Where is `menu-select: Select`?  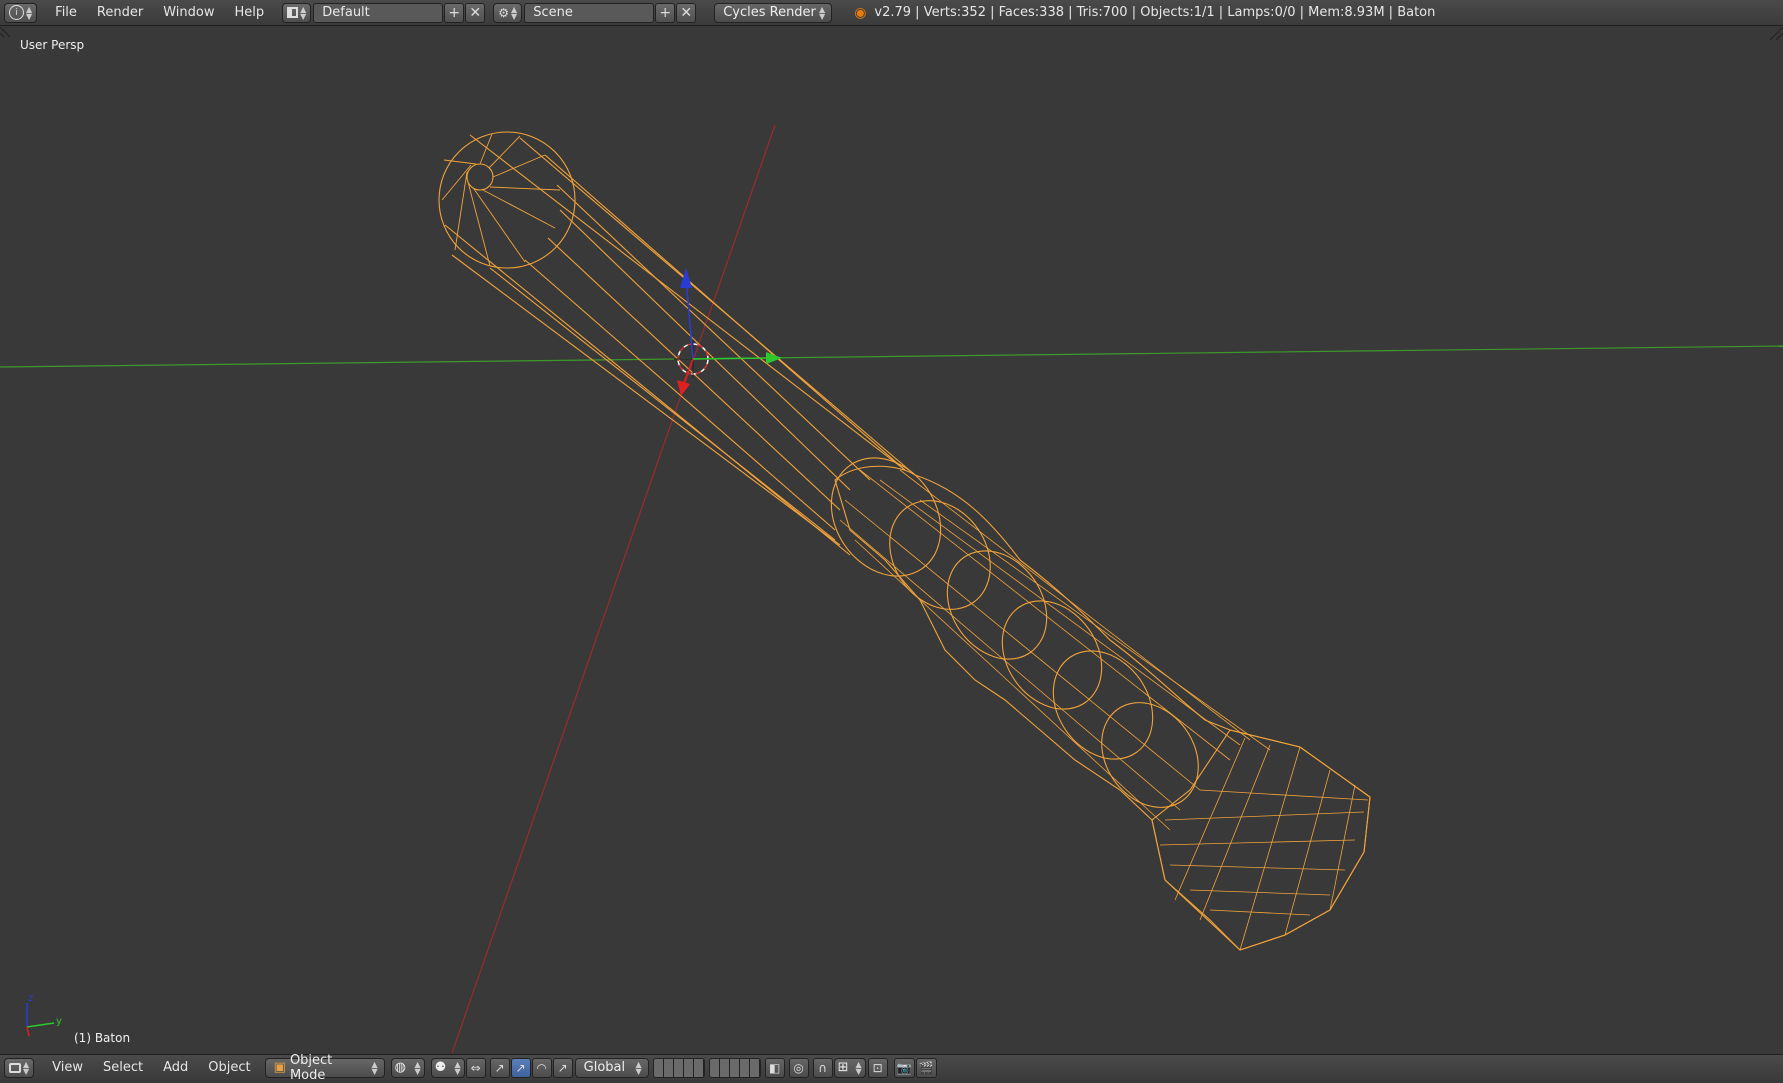
menu-select: Select is located at coordinates (123, 1067).